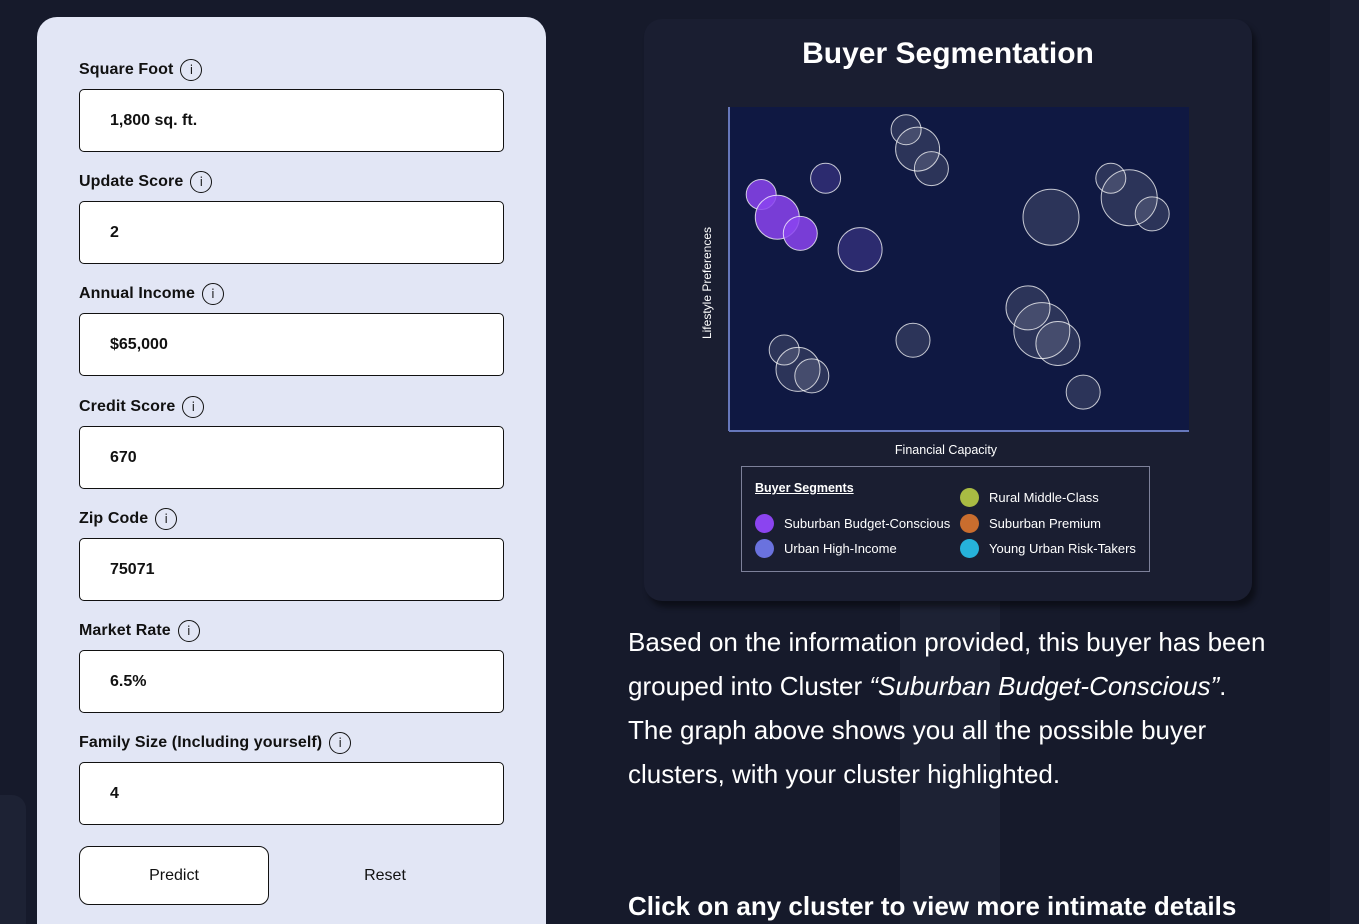 Image resolution: width=1359 pixels, height=924 pixels. I want to click on legend-label: Young Urban Risk-Takers, so click(1062, 548).